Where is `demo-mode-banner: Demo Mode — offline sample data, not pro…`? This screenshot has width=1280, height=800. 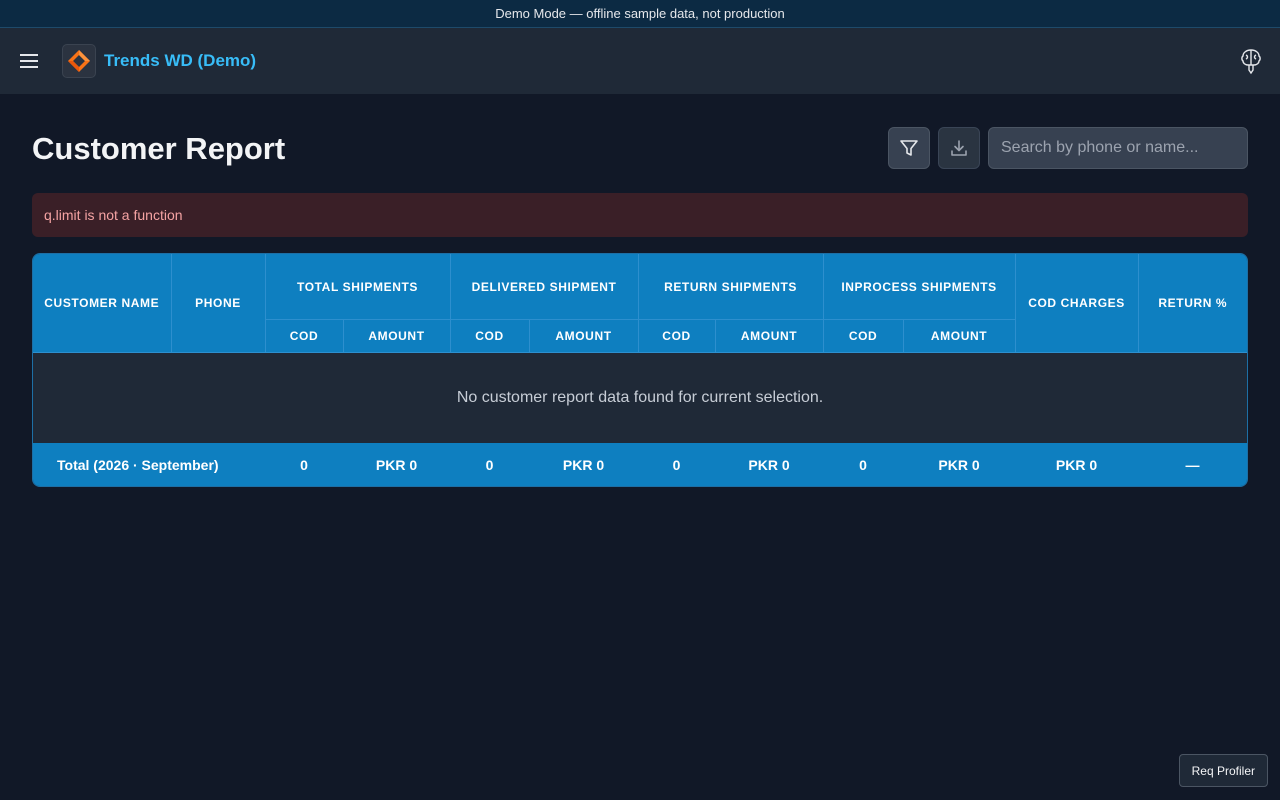
demo-mode-banner: Demo Mode — offline sample data, not pro… is located at coordinates (640, 14).